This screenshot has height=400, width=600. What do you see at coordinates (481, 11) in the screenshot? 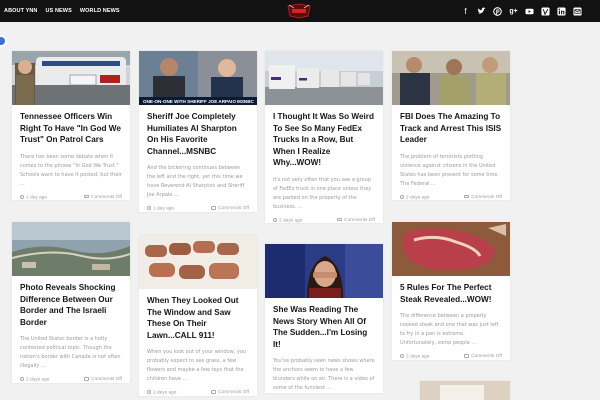
I see `twitter-icon` at bounding box center [481, 11].